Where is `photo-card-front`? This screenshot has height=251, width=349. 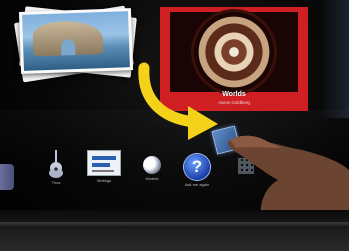 photo-card-front is located at coordinates (76, 41).